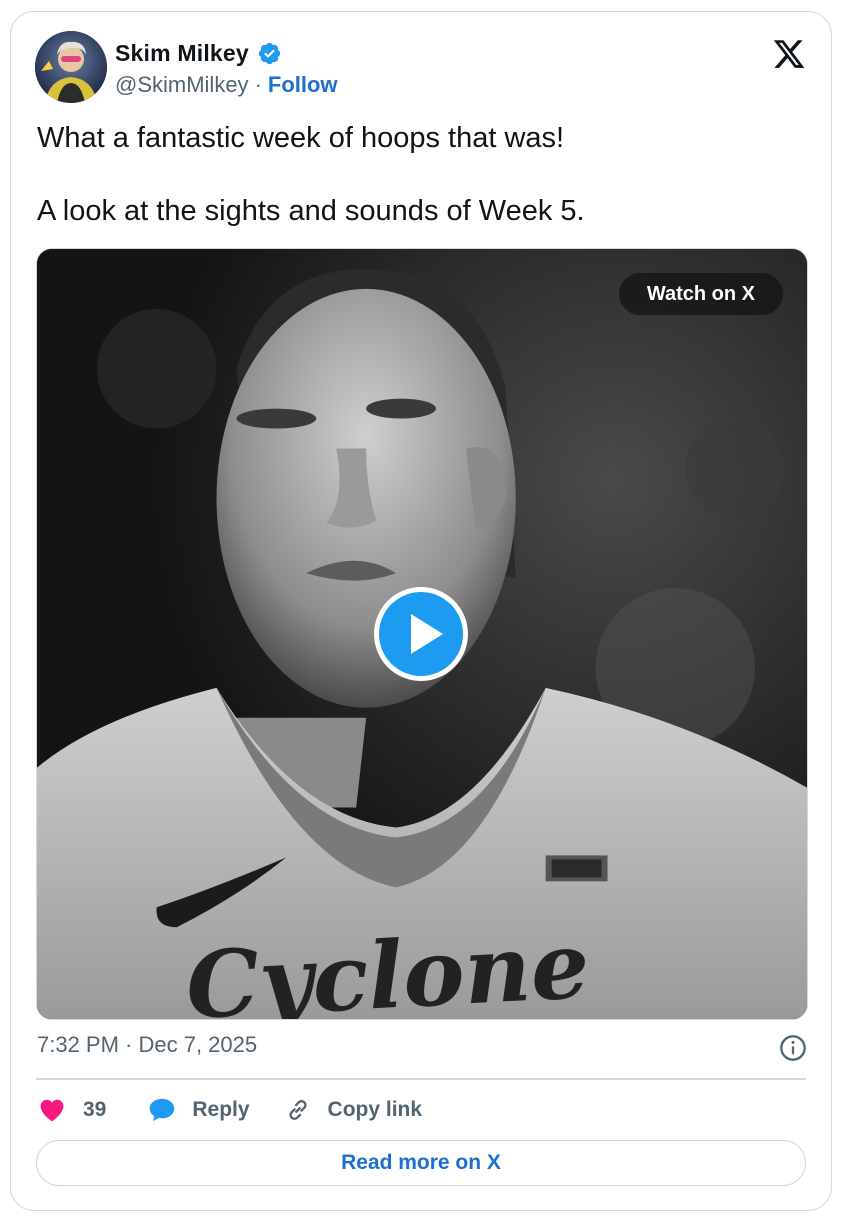 This screenshot has height=1224, width=844. I want to click on copy-link-label: Copy link, so click(375, 1109).